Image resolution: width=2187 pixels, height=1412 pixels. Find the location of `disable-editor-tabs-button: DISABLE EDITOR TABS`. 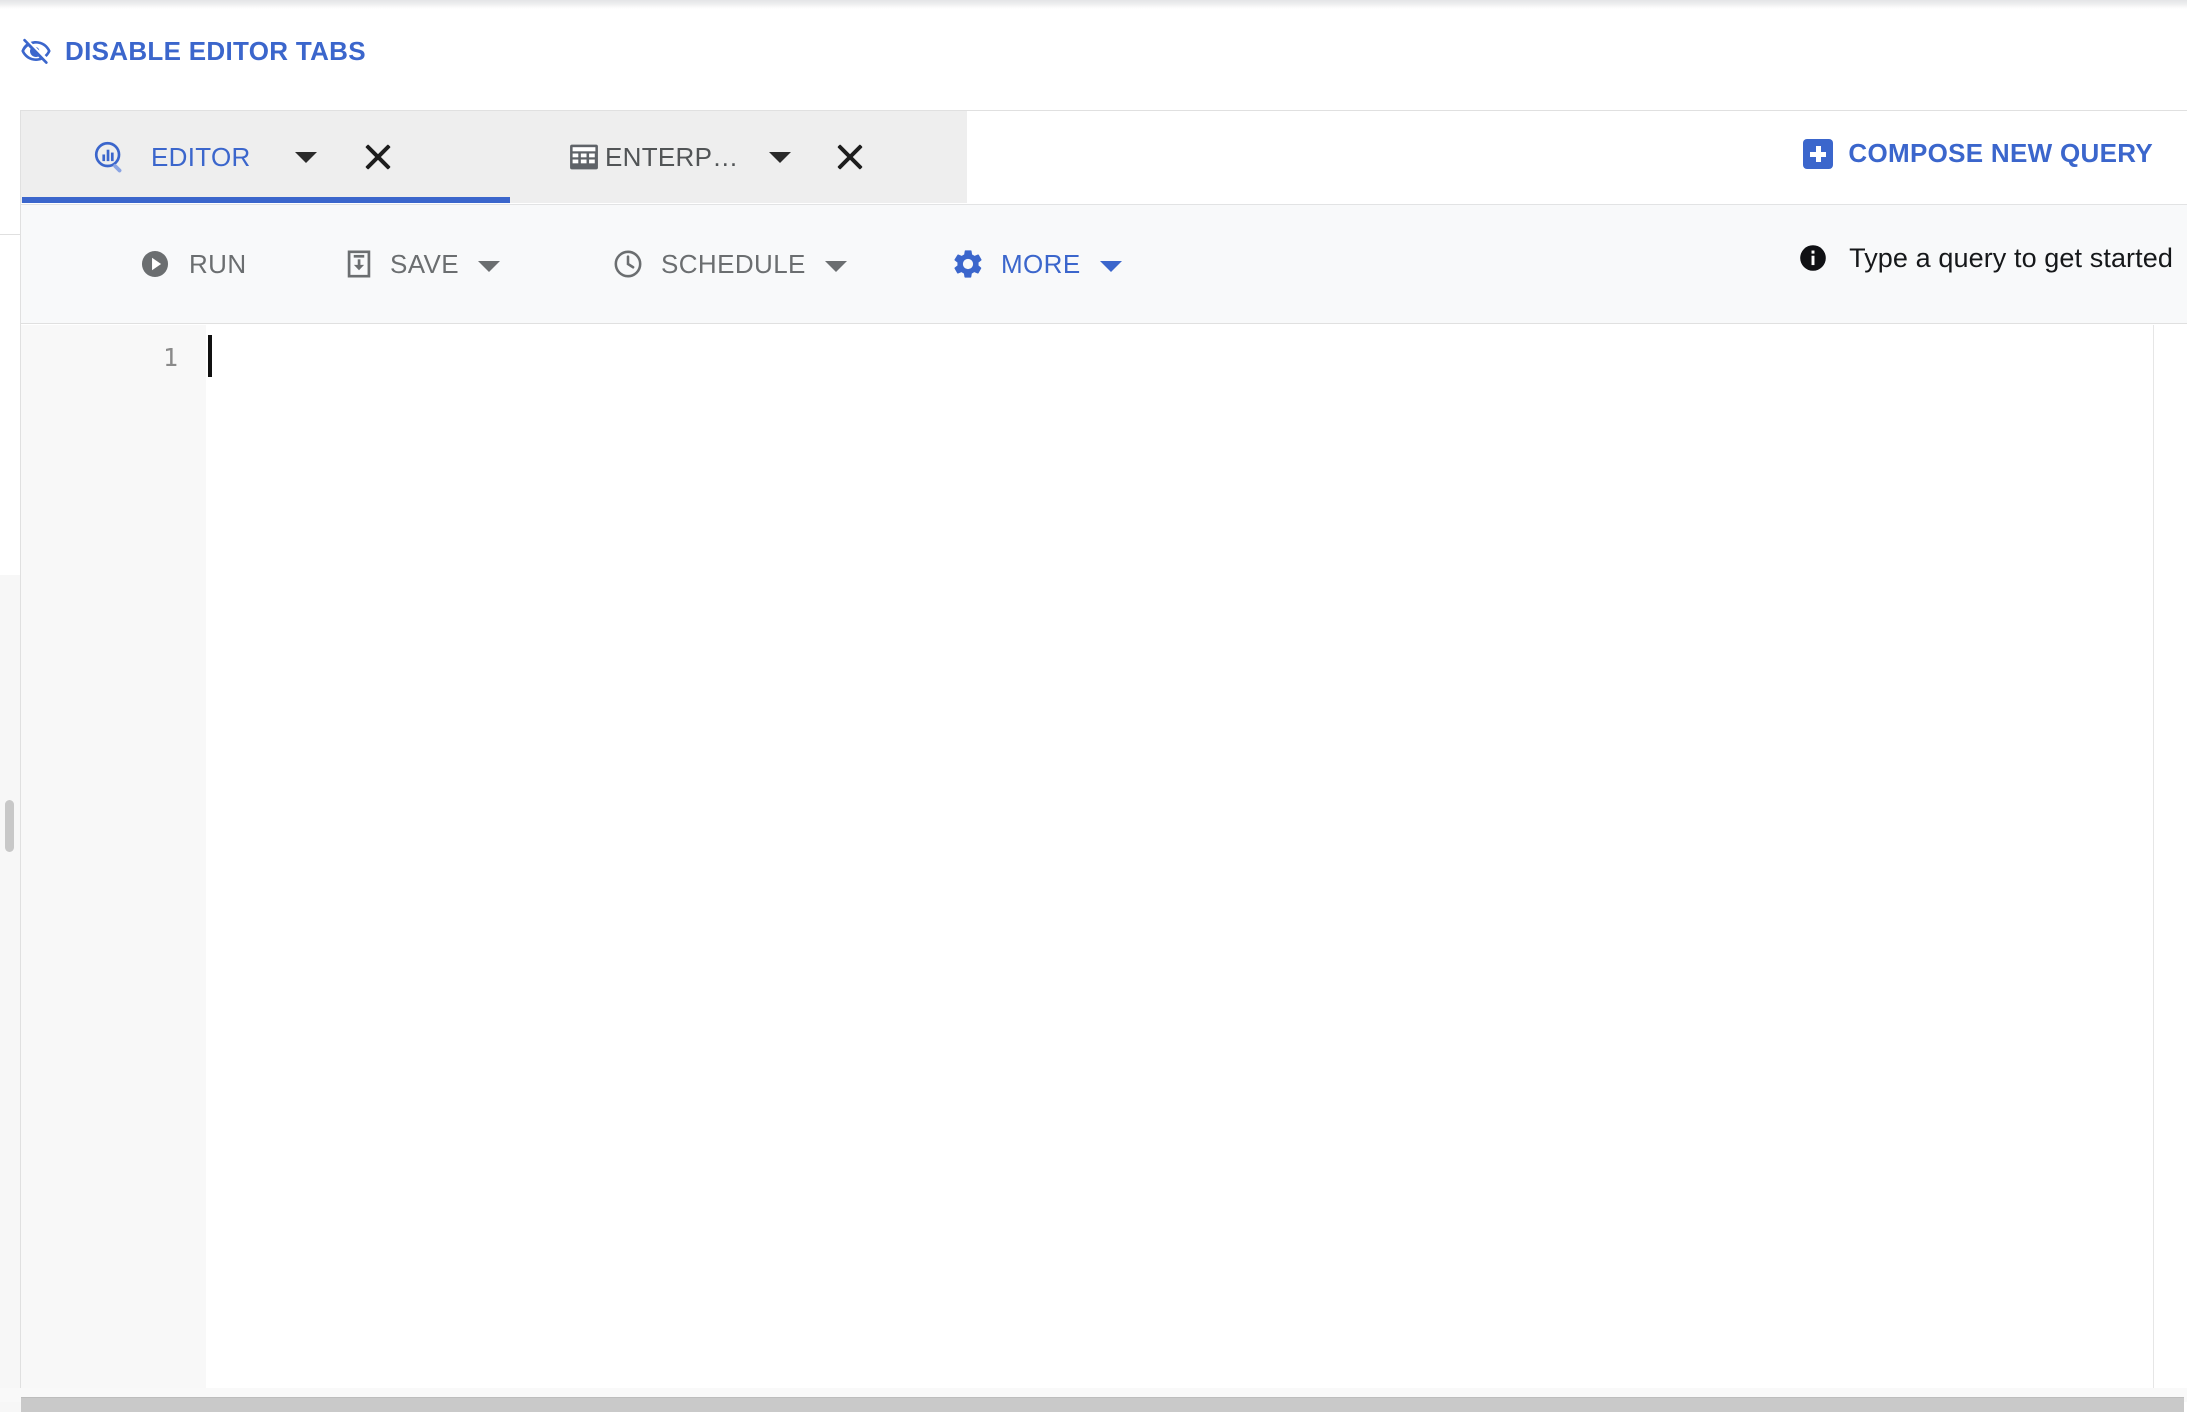

disable-editor-tabs-button: DISABLE EDITOR TABS is located at coordinates (193, 51).